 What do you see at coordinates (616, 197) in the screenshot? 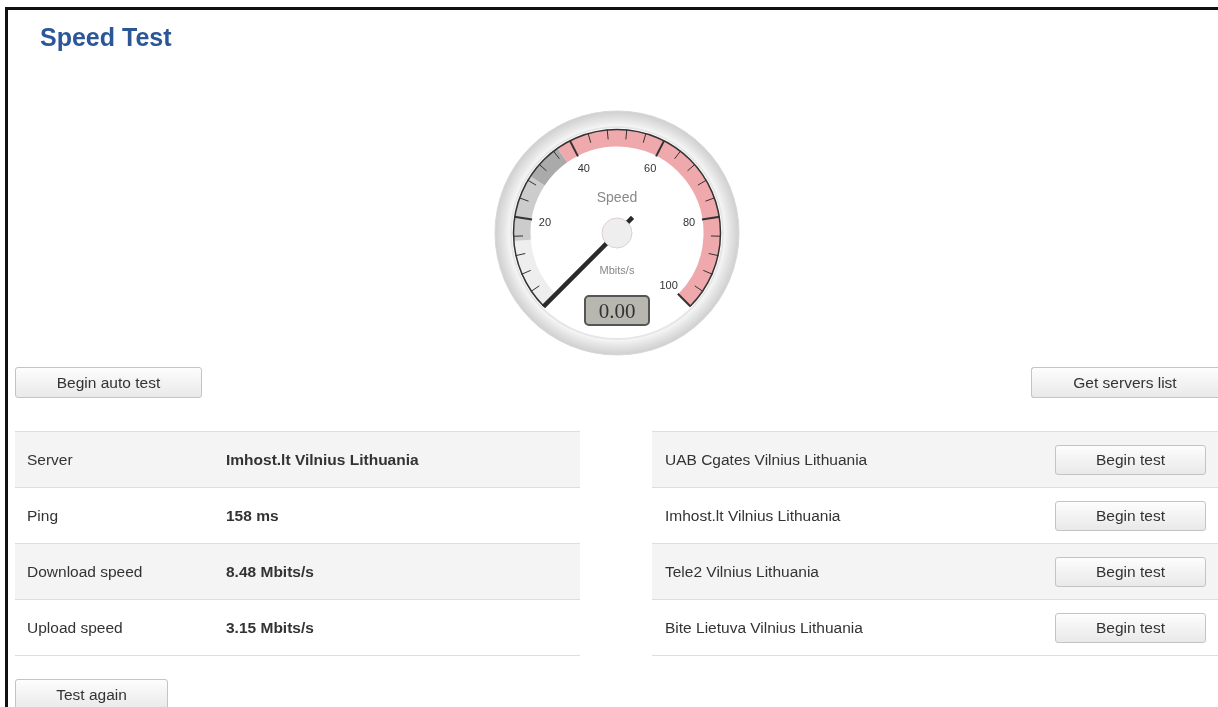
I see `gauge-label: Speed` at bounding box center [616, 197].